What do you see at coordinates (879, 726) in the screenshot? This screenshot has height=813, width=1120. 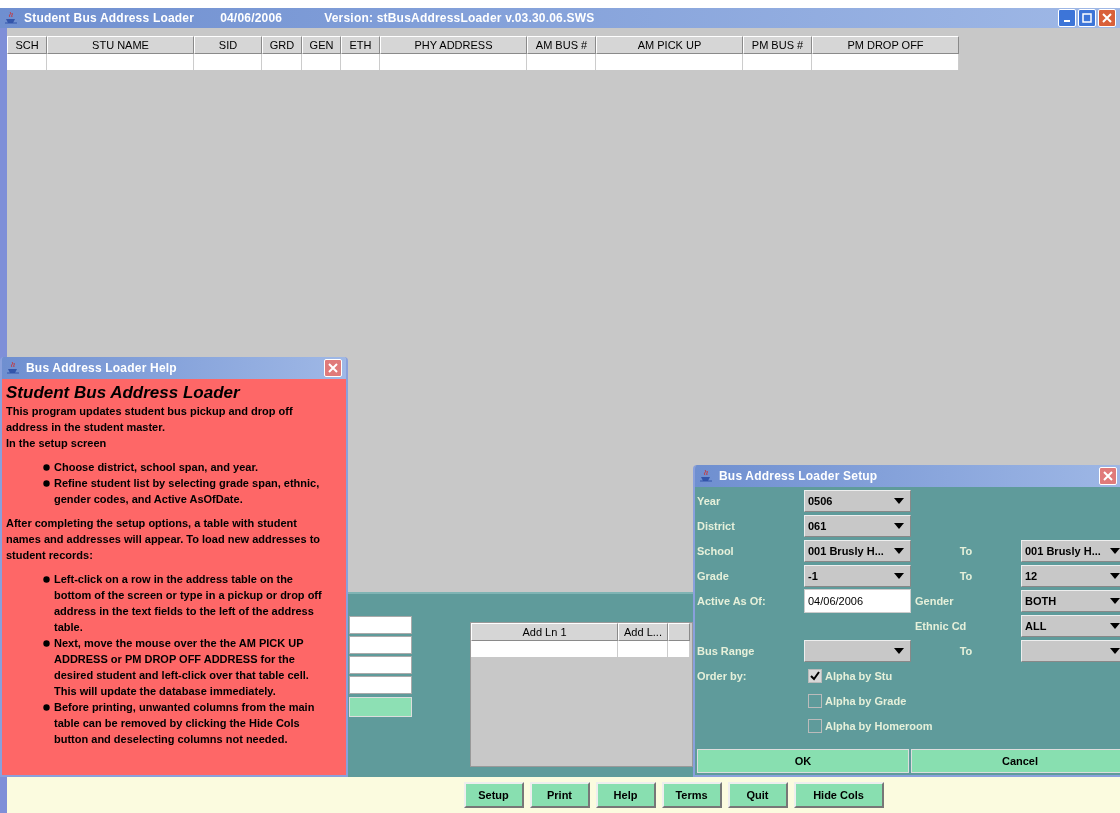 I see `checkbox-label: Alpha by Homeroom` at bounding box center [879, 726].